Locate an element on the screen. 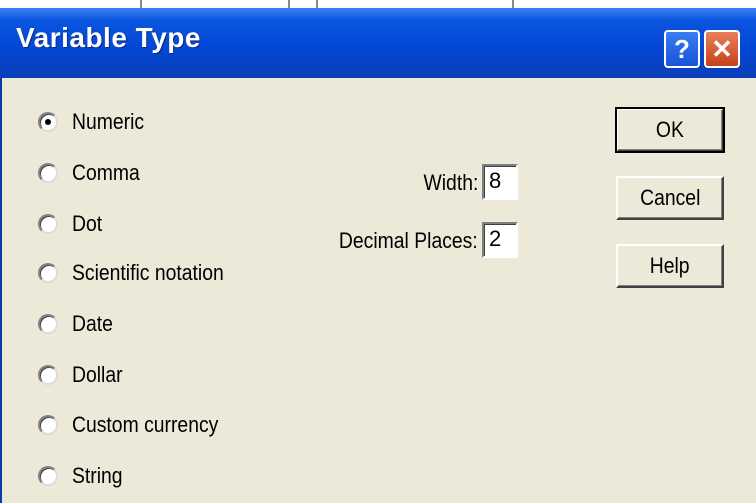 This screenshot has width=756, height=503. radio-label: Scientific notation is located at coordinates (148, 272).